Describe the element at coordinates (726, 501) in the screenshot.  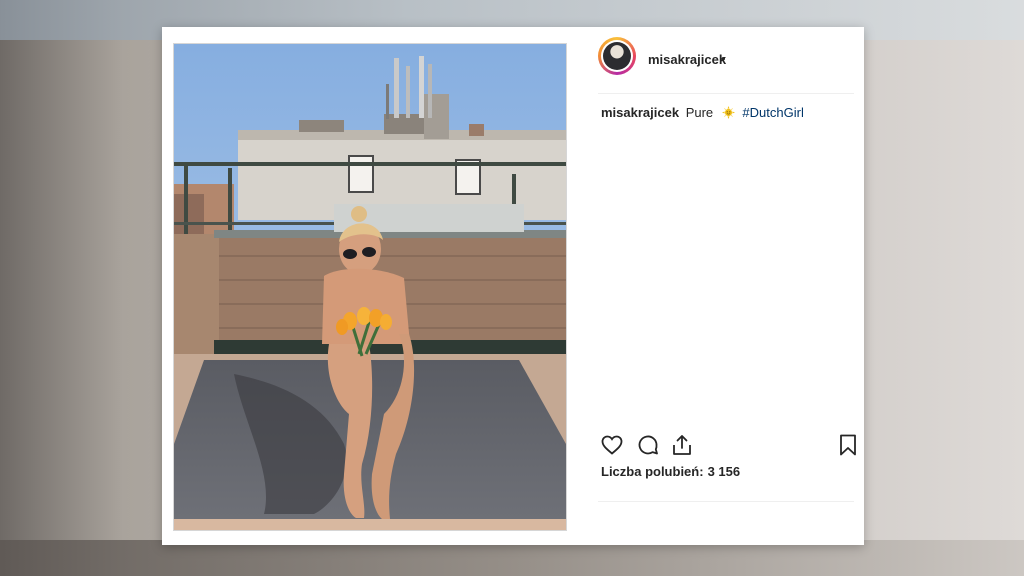
I see `footer-divider` at that location.